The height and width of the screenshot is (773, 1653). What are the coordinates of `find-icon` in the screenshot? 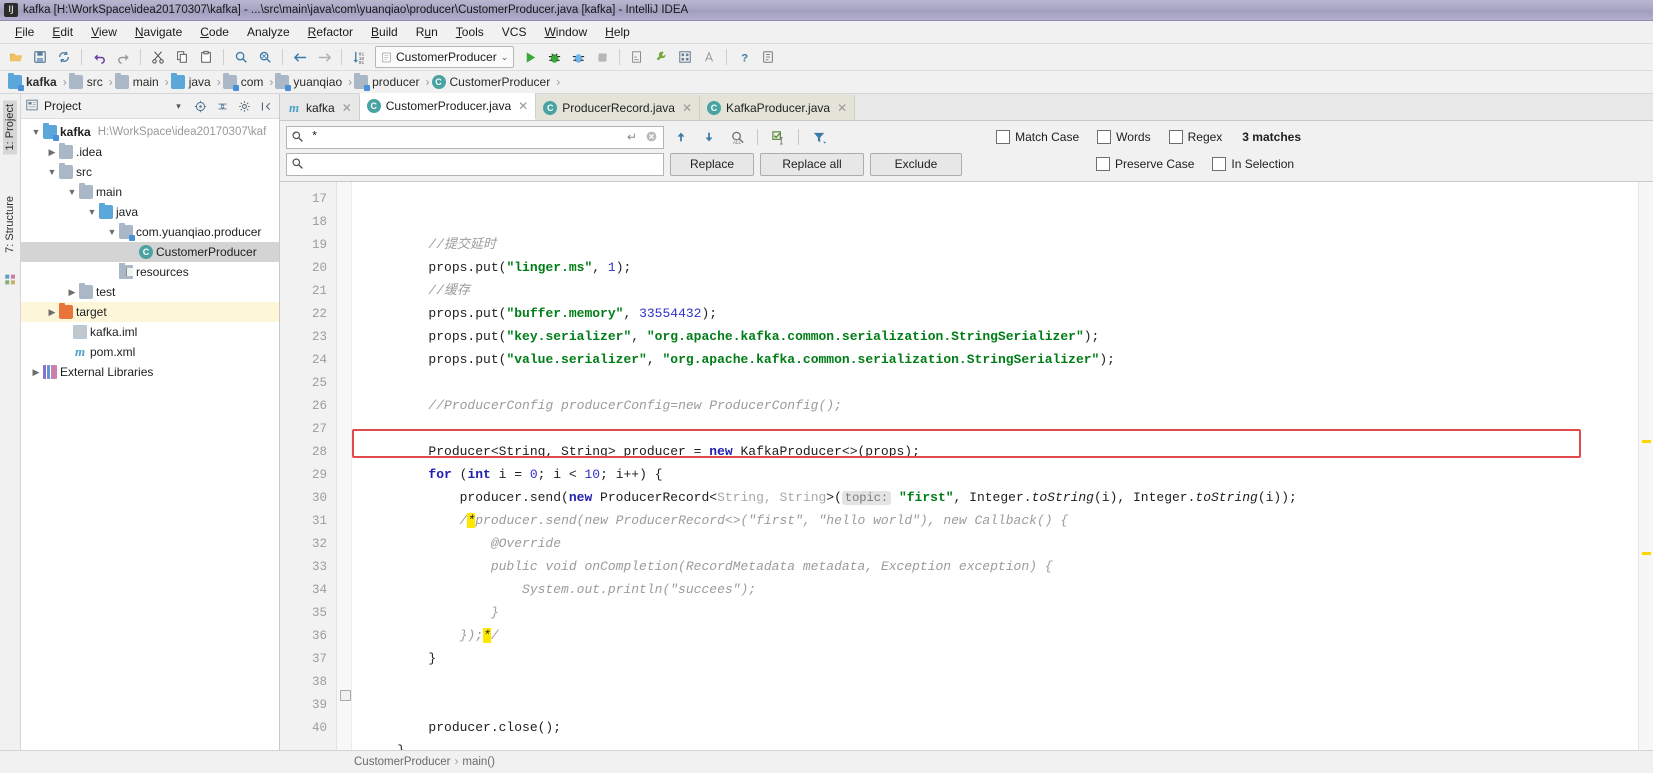 It's located at (241, 57).